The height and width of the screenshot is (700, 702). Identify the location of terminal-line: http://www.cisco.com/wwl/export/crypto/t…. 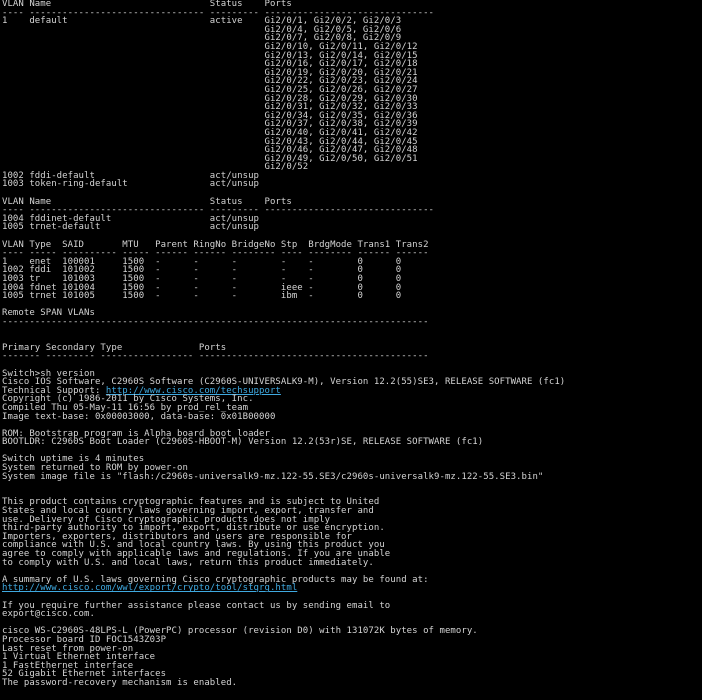
(352, 588).